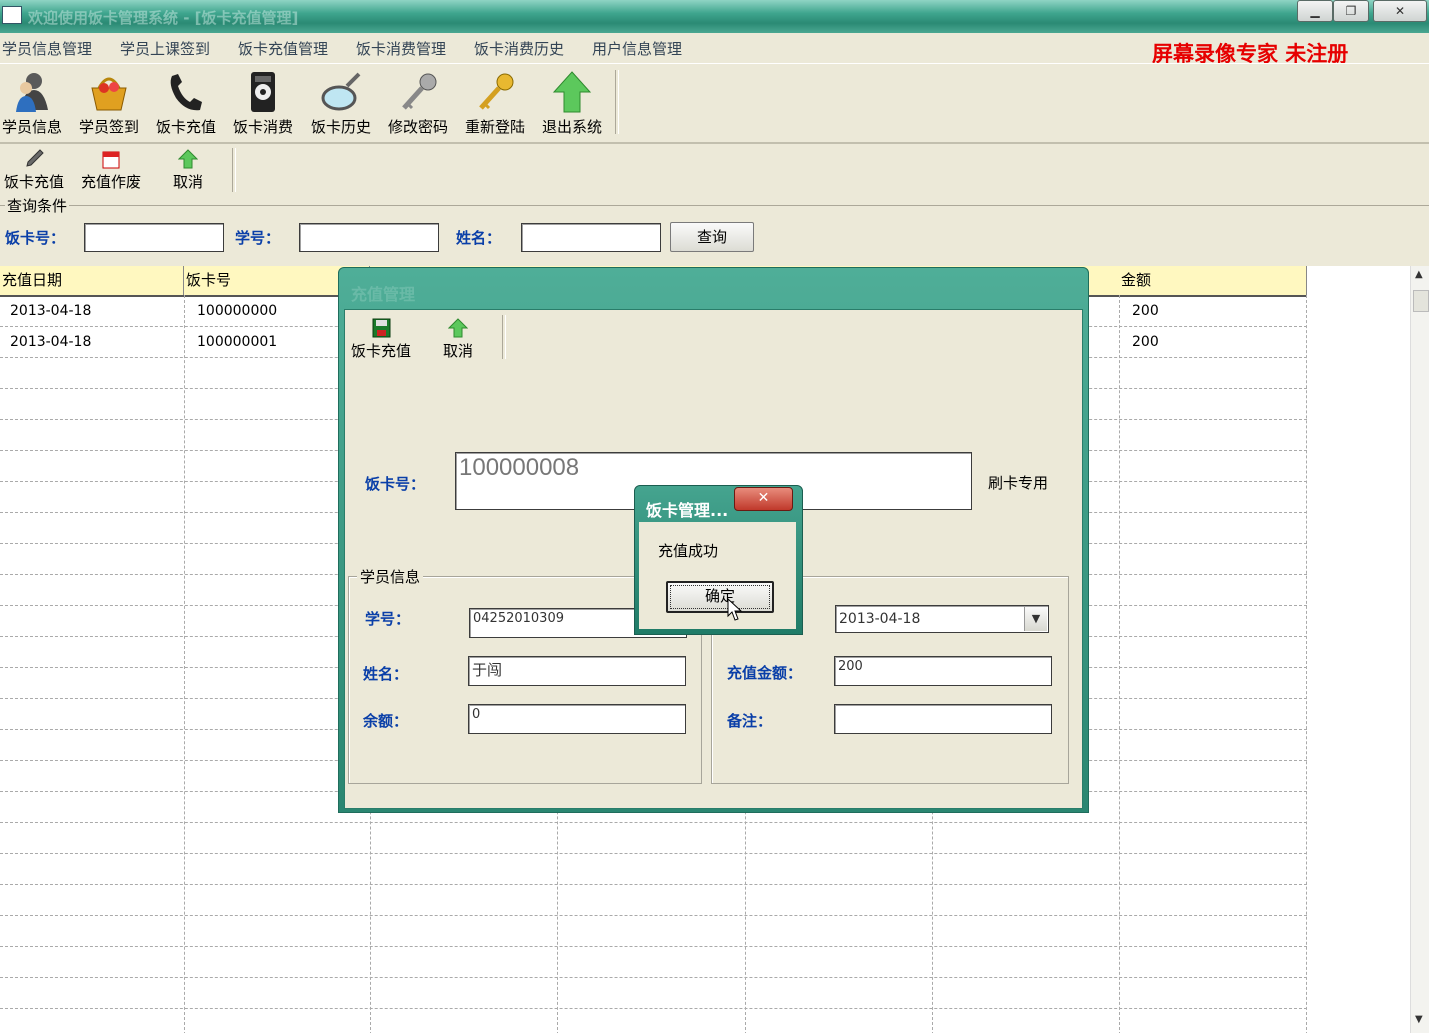 This screenshot has width=1429, height=1033. I want to click on dialog-note-label: 备注：, so click(750, 721).